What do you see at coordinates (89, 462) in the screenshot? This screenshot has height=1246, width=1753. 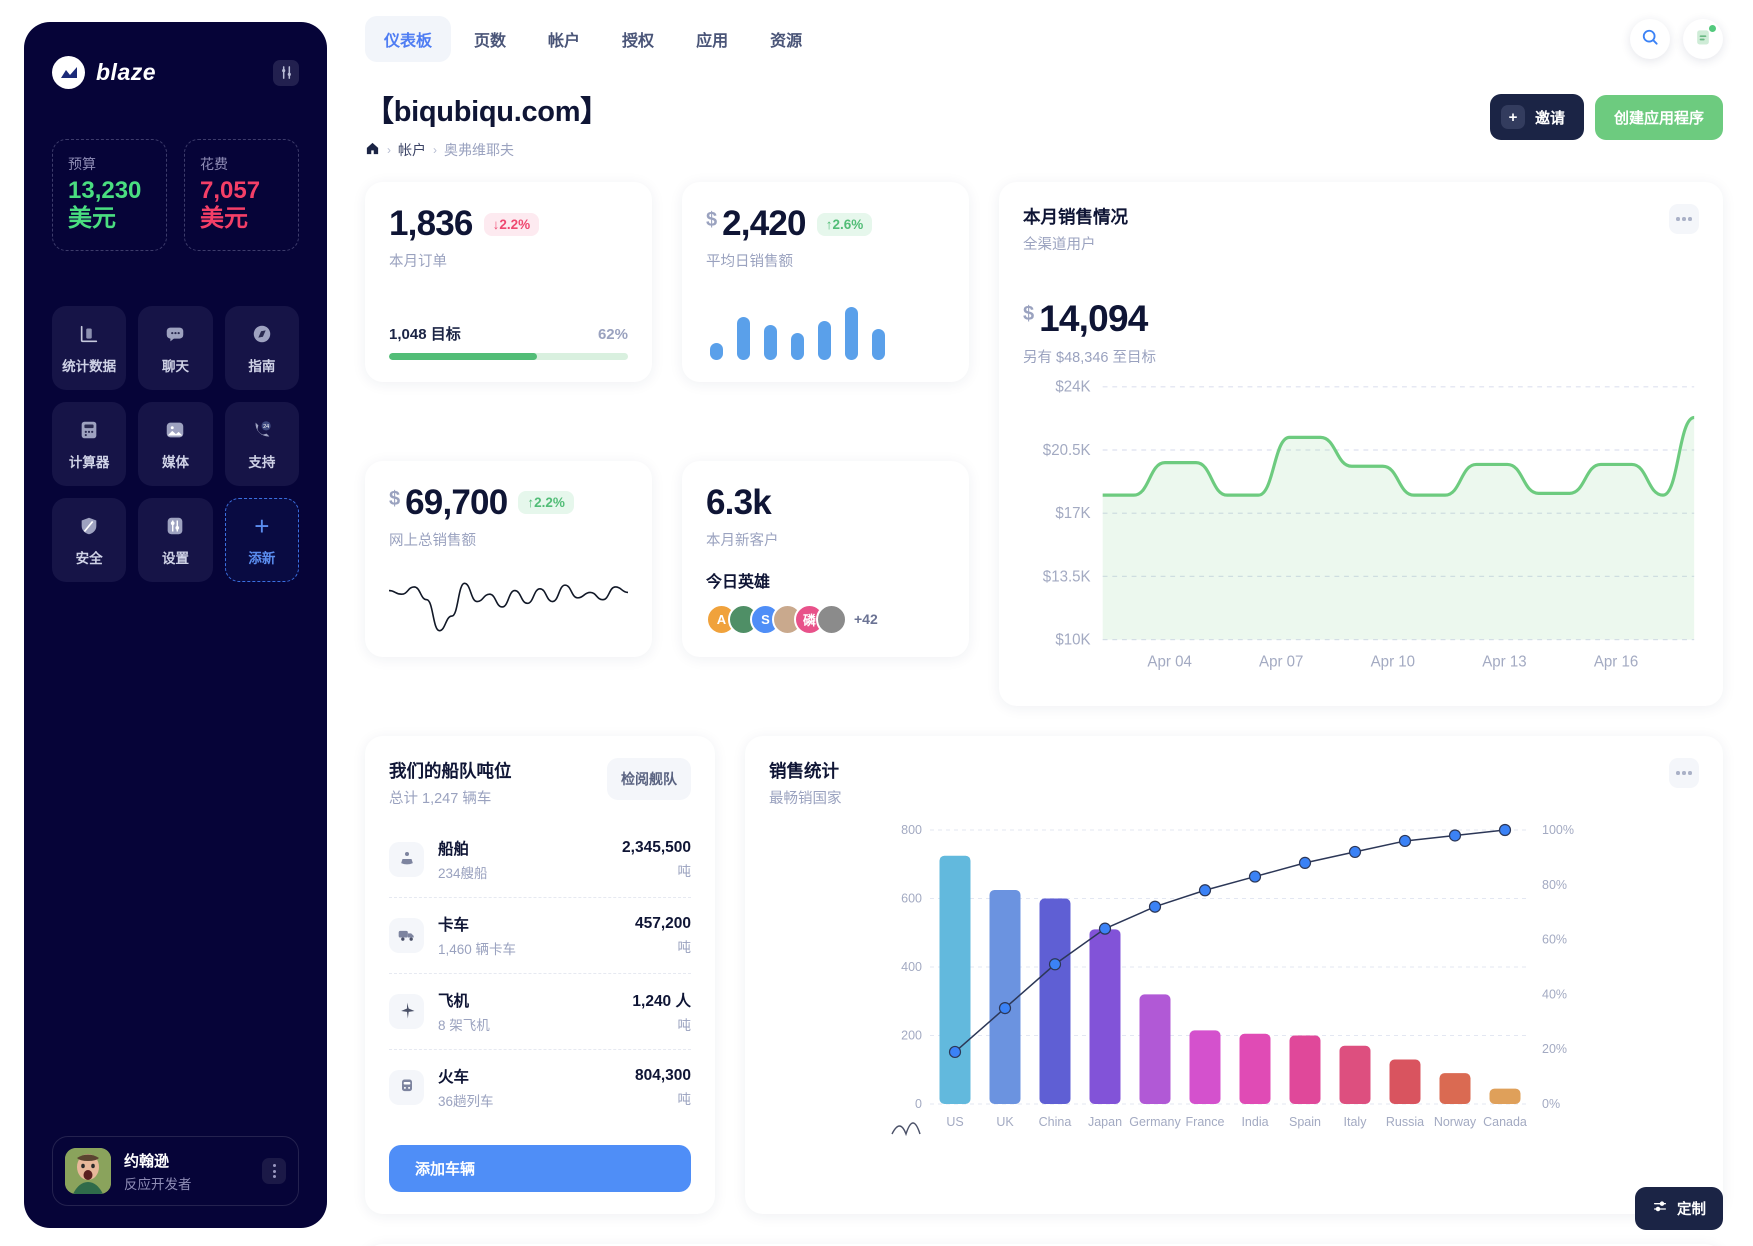 I see `sidebar-item-label: 计算器` at bounding box center [89, 462].